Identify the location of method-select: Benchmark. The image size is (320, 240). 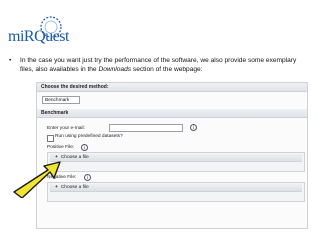
(61, 100).